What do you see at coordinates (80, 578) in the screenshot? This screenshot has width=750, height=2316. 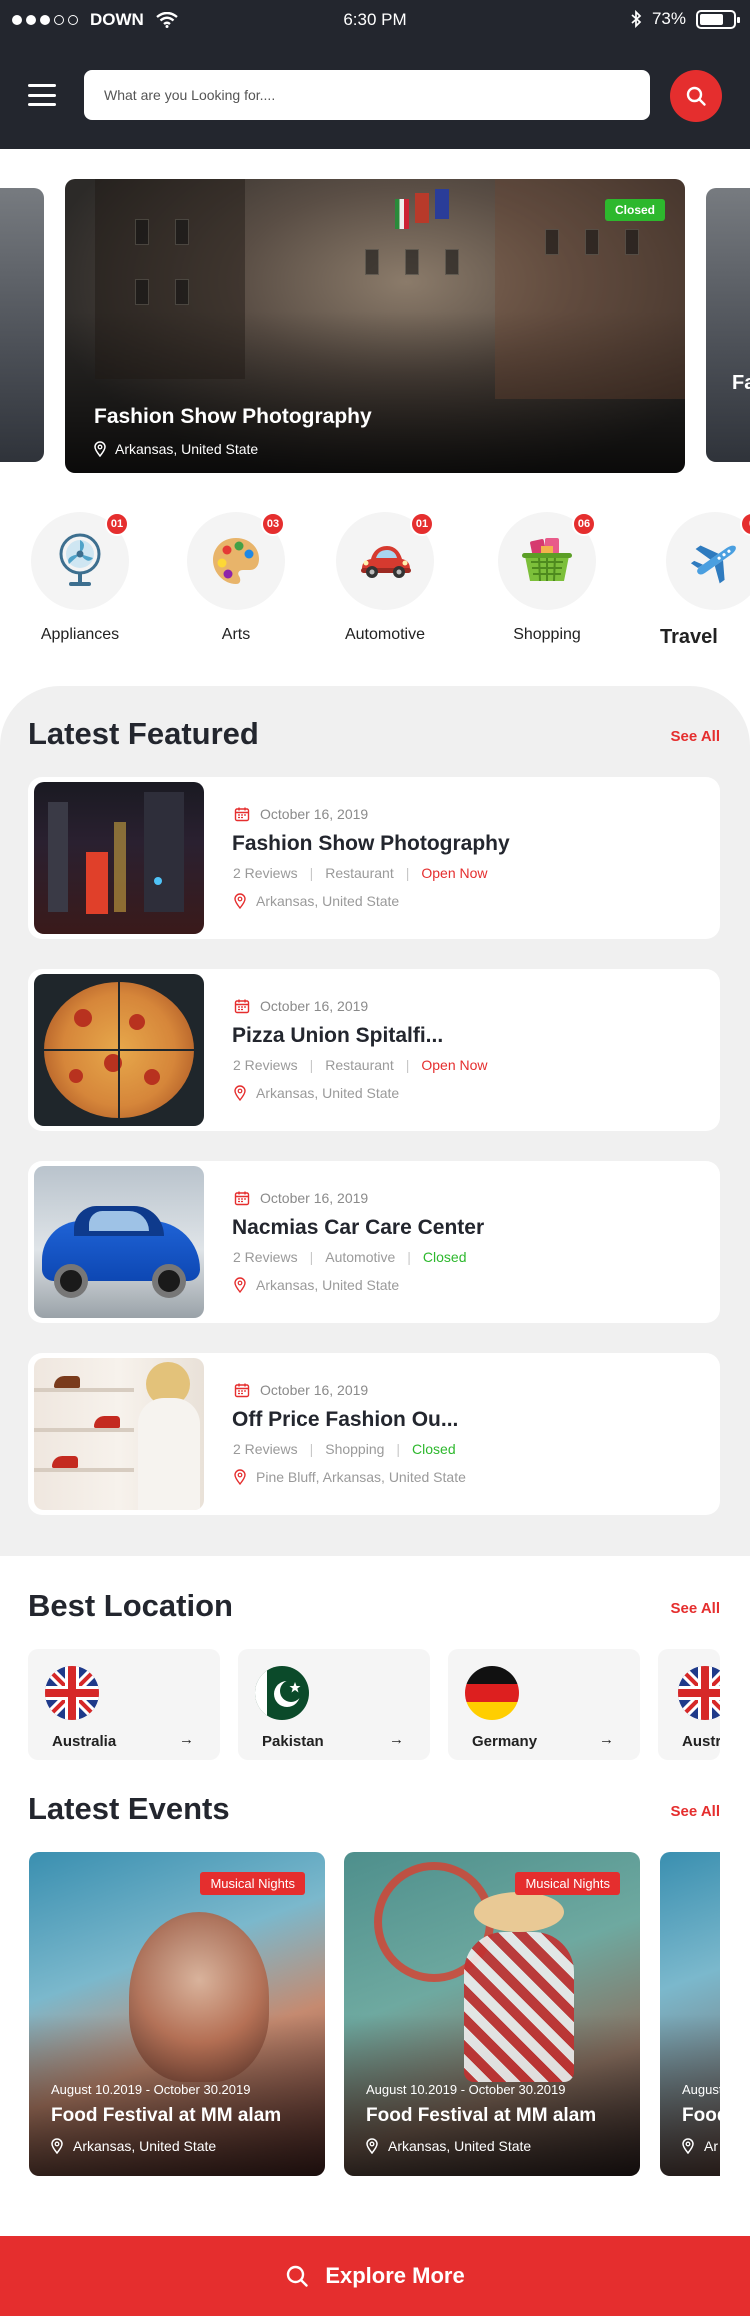 I see `category-appliances: 01 Appliances` at bounding box center [80, 578].